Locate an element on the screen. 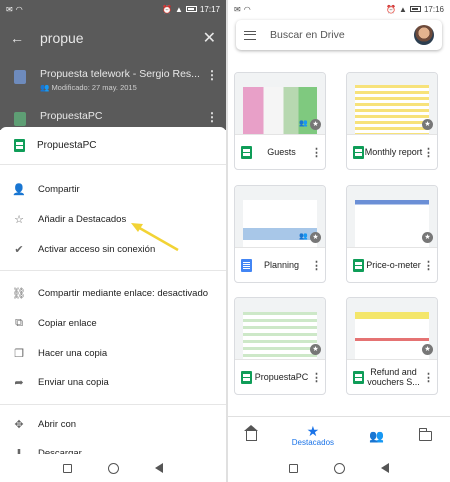  file-name: PropuestaPC is located at coordinates (281, 377).